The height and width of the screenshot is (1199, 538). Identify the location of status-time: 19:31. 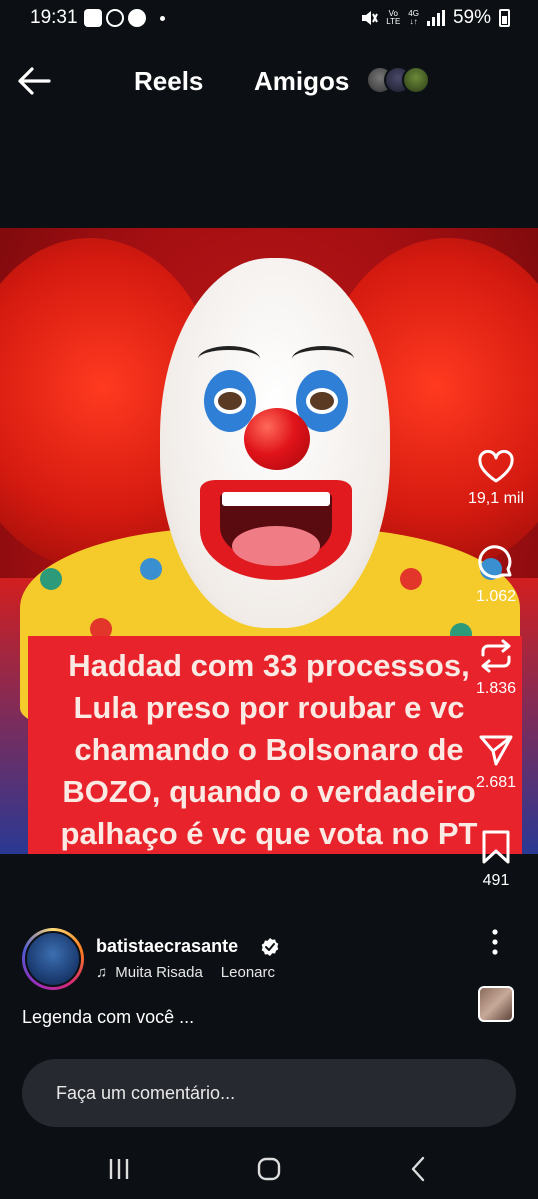
(54, 17).